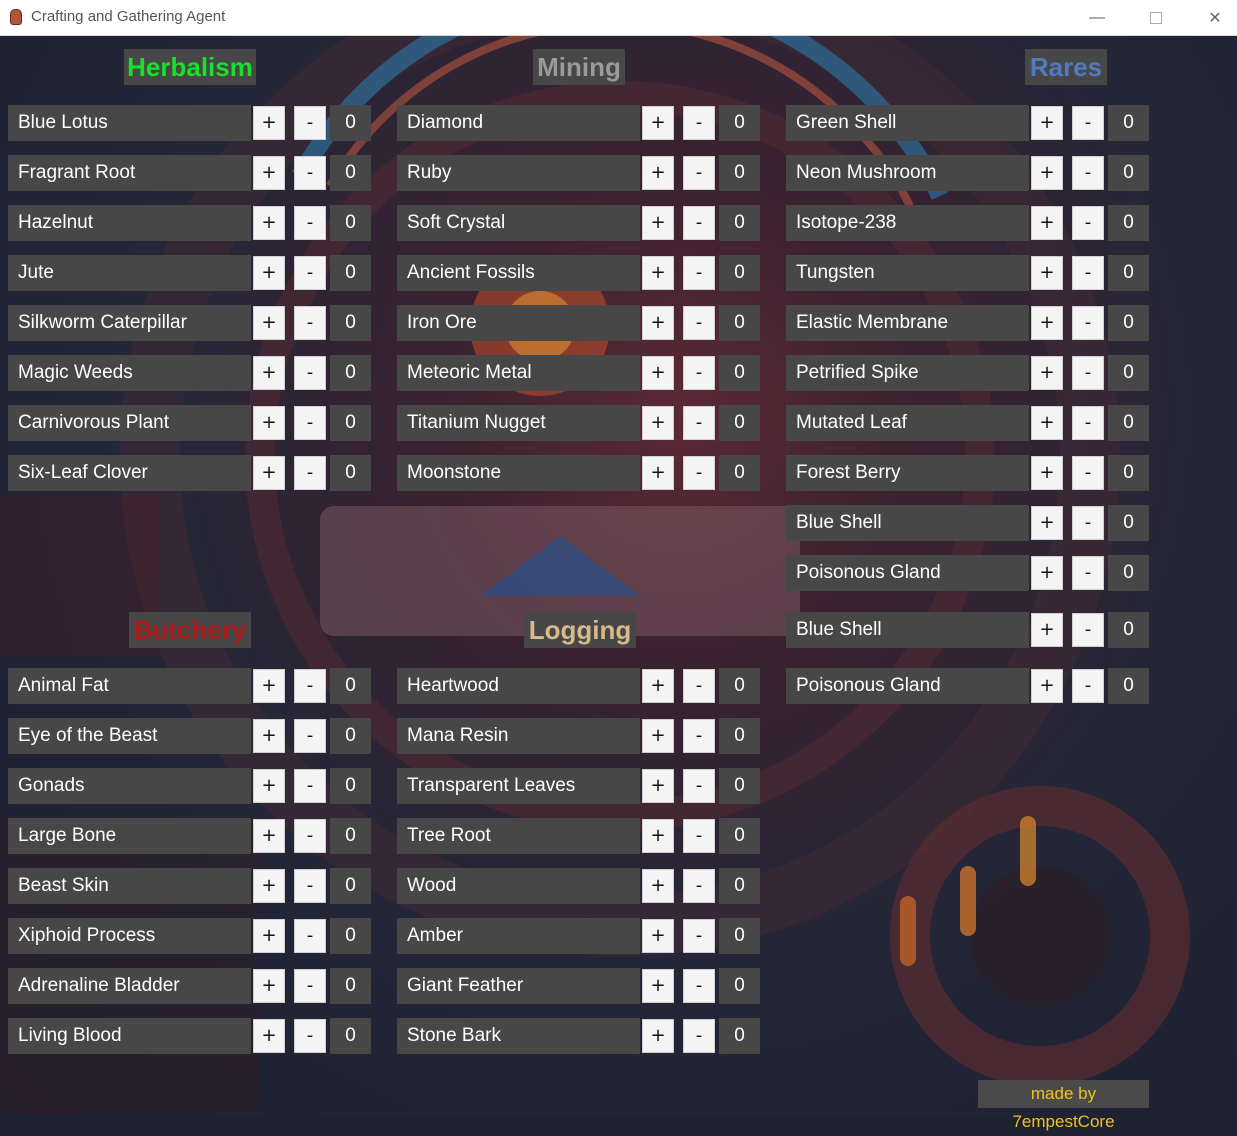 The height and width of the screenshot is (1136, 1237). What do you see at coordinates (578, 473) in the screenshot?
I see `item-row-moonstone: Moonstone + -0` at bounding box center [578, 473].